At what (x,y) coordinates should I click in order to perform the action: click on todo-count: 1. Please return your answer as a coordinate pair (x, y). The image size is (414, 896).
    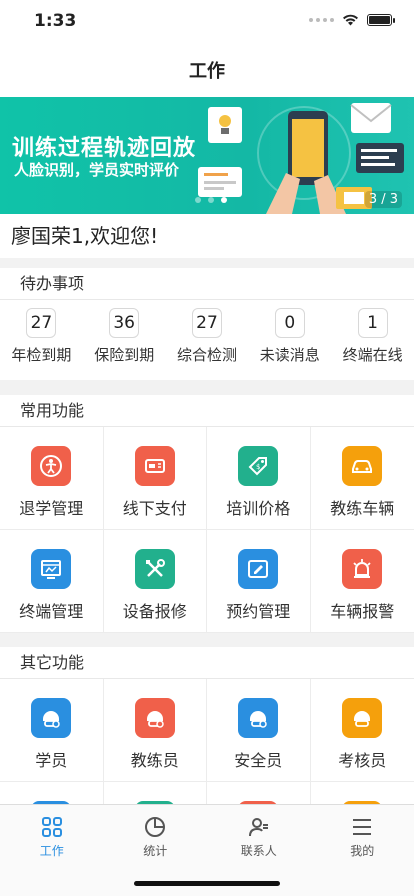
    Looking at the image, I should click on (372, 323).